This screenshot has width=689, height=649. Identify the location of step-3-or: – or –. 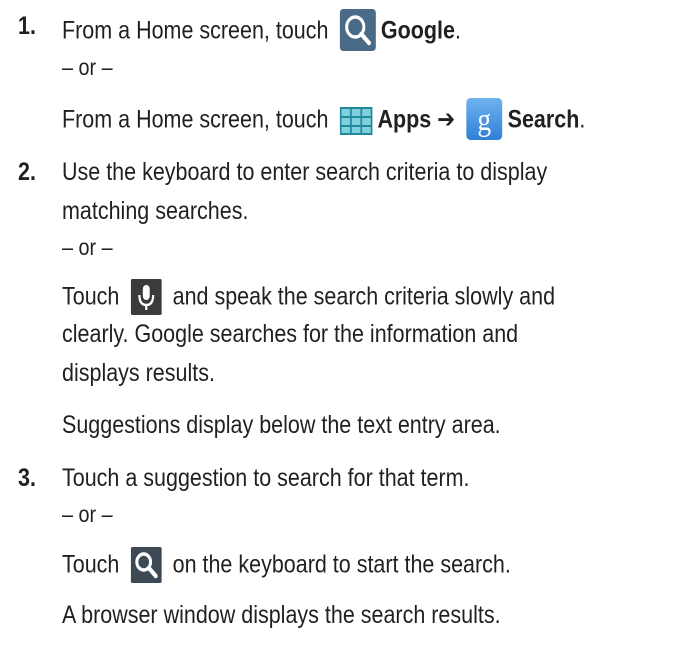
(87, 514).